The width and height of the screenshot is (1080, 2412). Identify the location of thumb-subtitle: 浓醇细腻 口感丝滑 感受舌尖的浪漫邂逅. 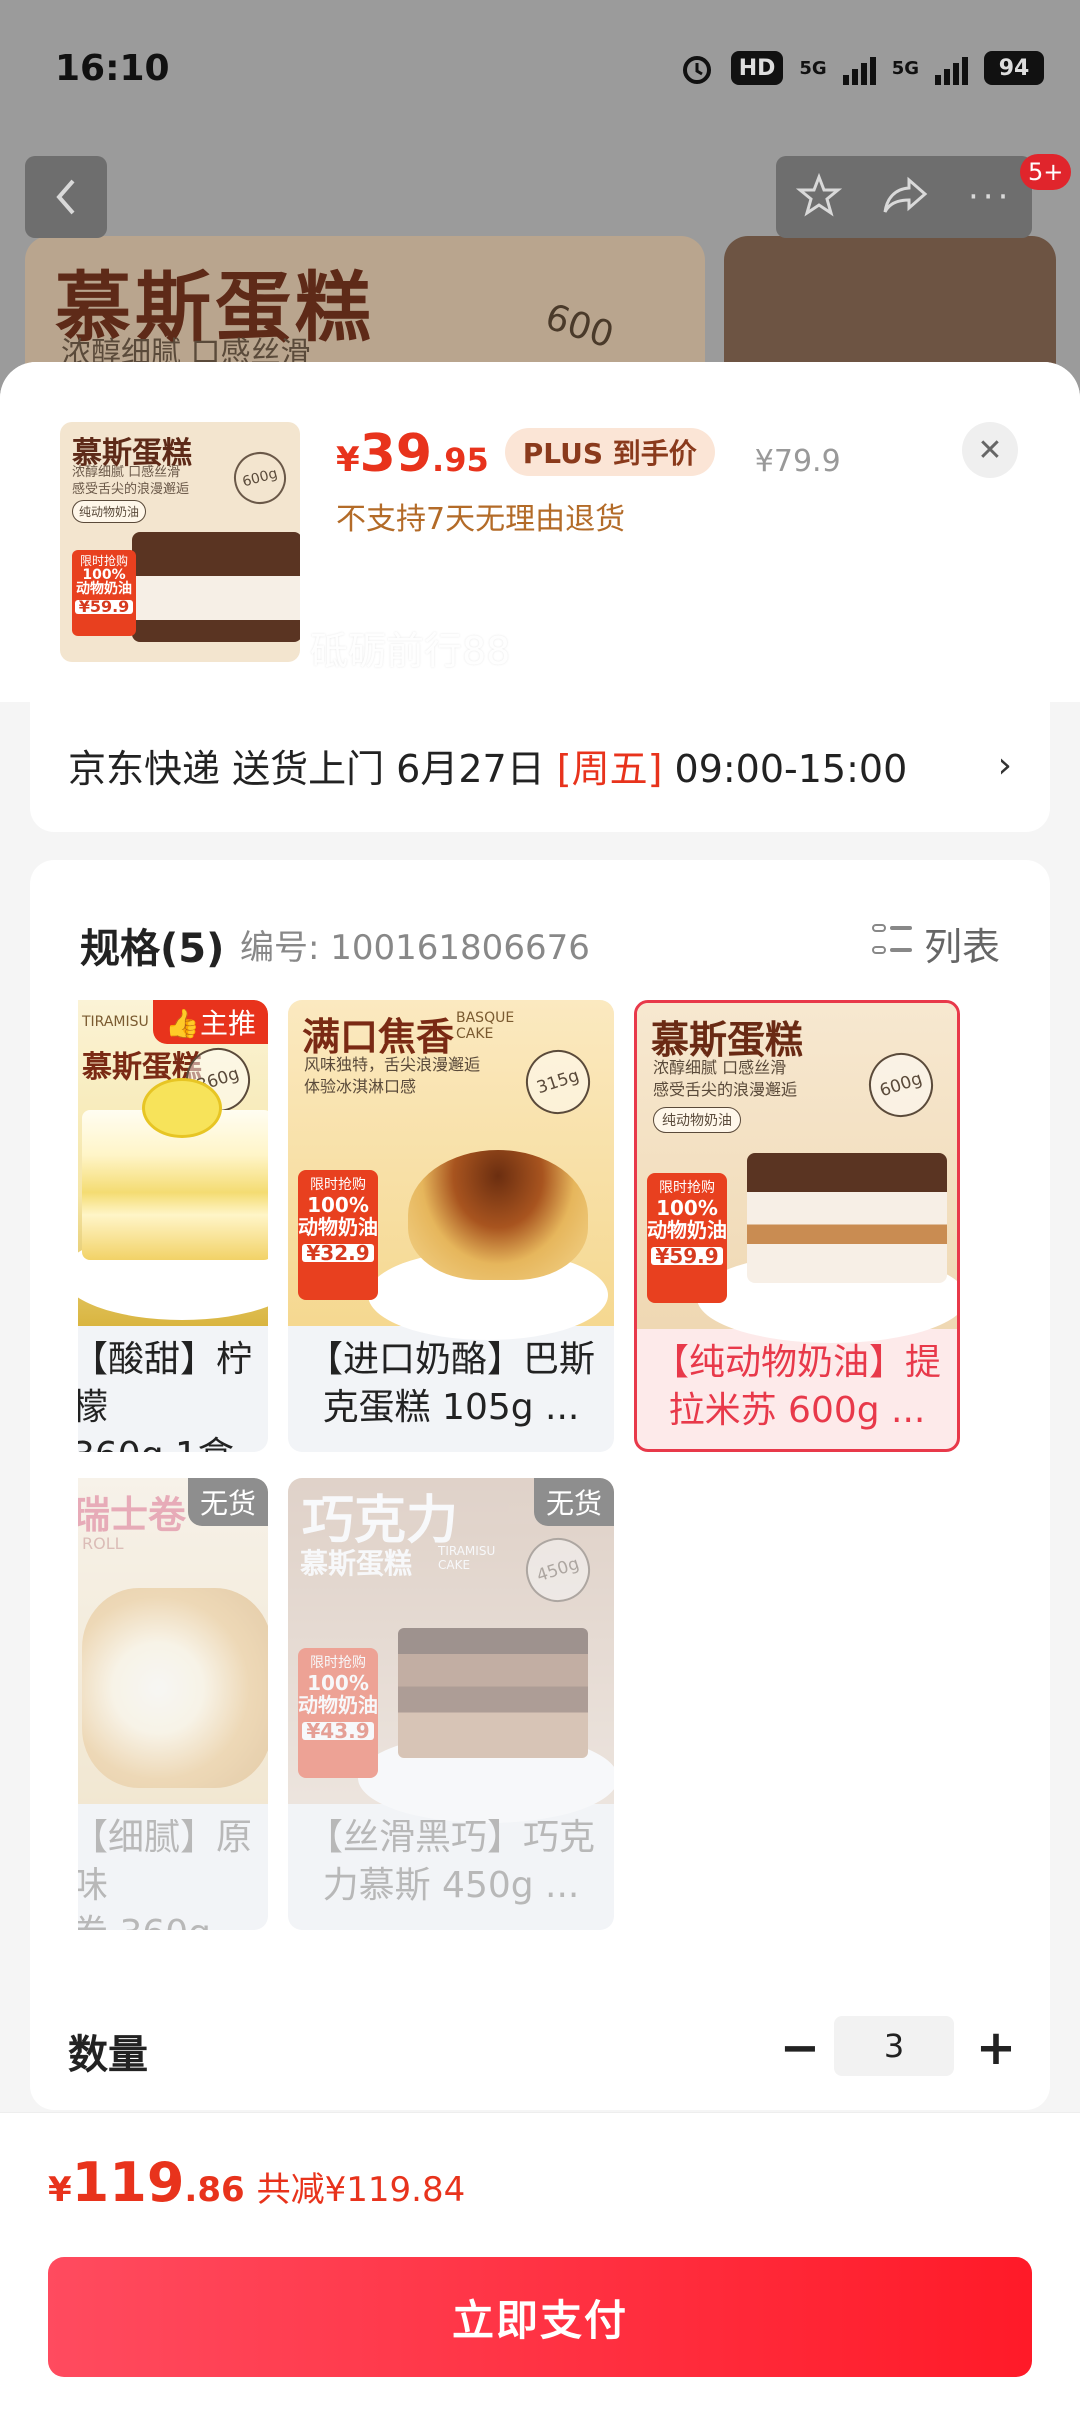
(131, 481).